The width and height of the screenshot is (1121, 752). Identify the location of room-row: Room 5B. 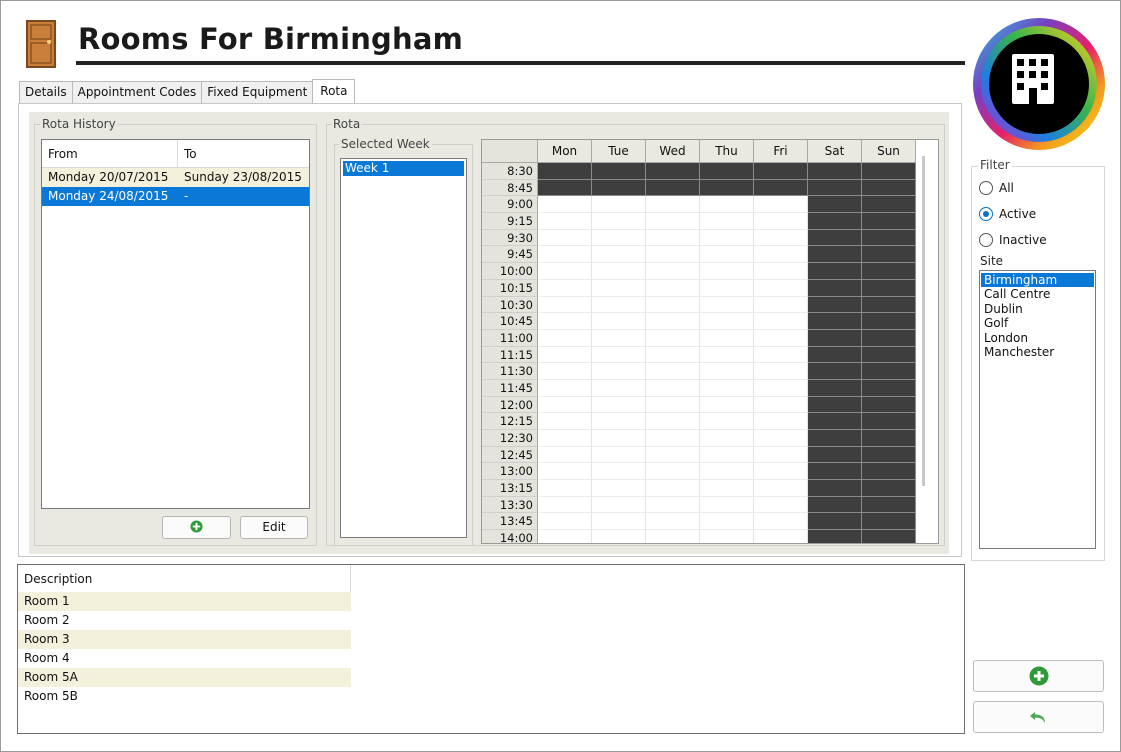
(184, 696).